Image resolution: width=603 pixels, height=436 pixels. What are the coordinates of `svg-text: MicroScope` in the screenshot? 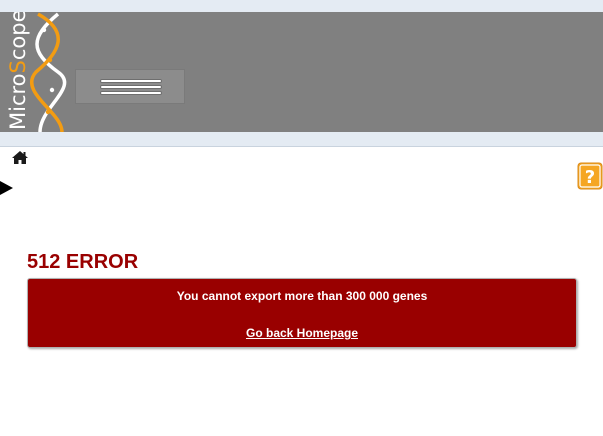 It's located at (18, 71).